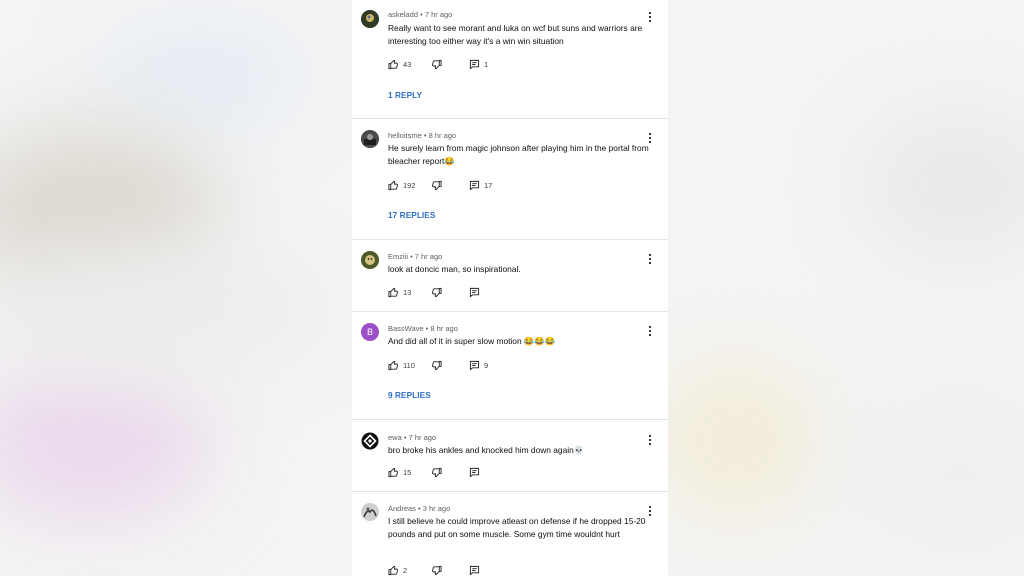 The width and height of the screenshot is (1024, 576). Describe the element at coordinates (405, 135) in the screenshot. I see `author-name: helloitsme` at that location.